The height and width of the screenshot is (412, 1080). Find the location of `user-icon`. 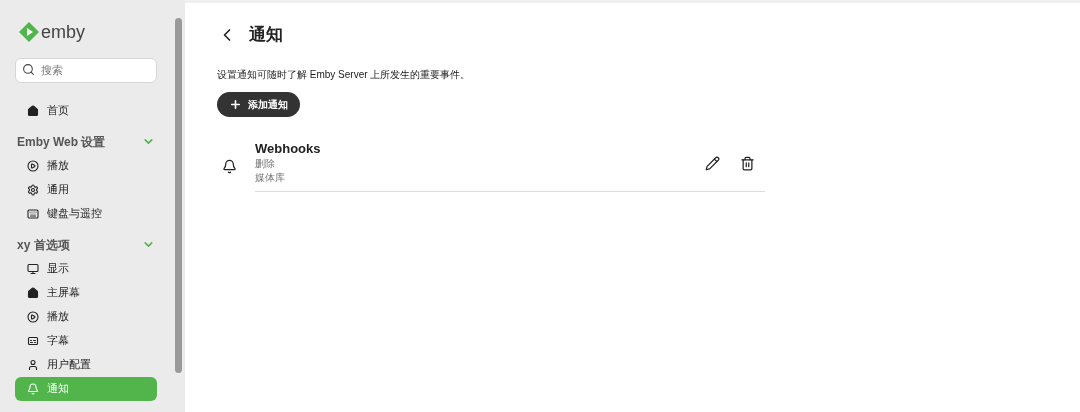

user-icon is located at coordinates (33, 364).